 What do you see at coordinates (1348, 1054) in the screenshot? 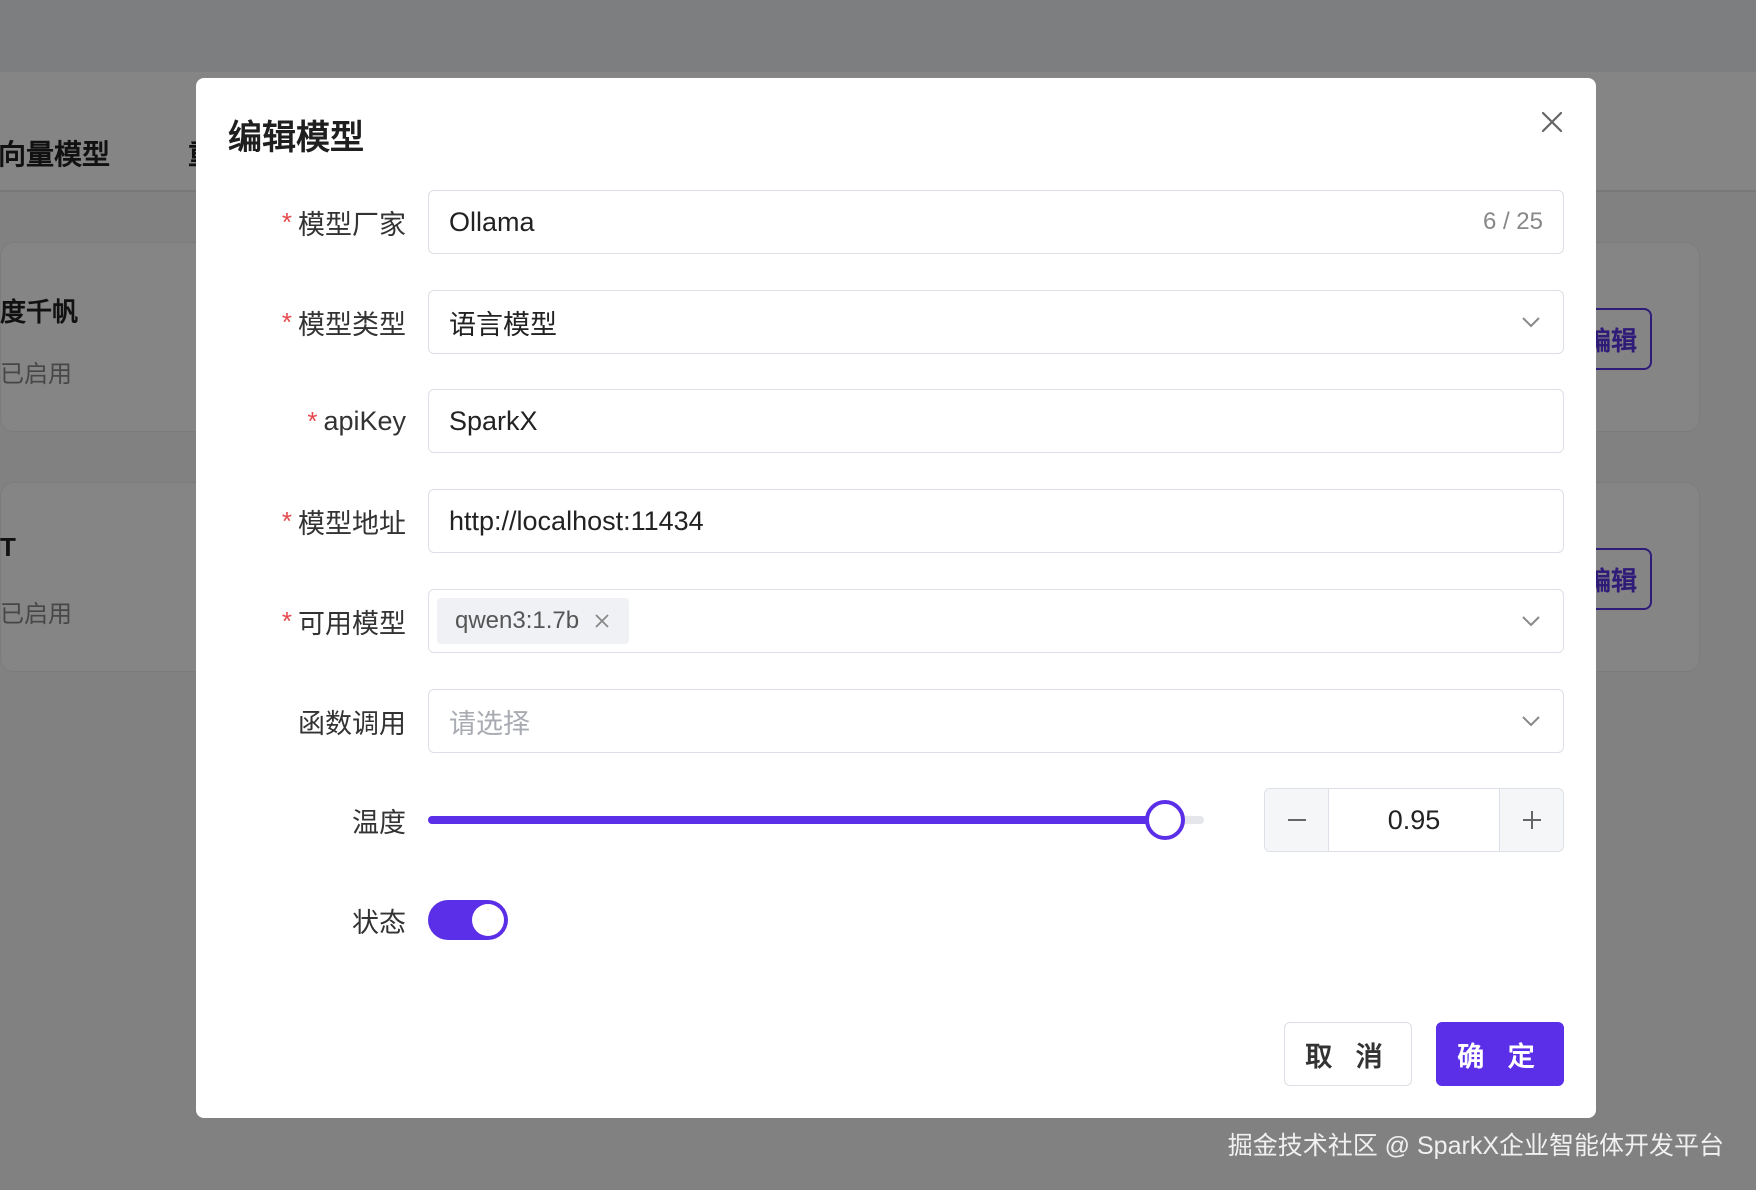
I see `cancel-button: 取 消` at bounding box center [1348, 1054].